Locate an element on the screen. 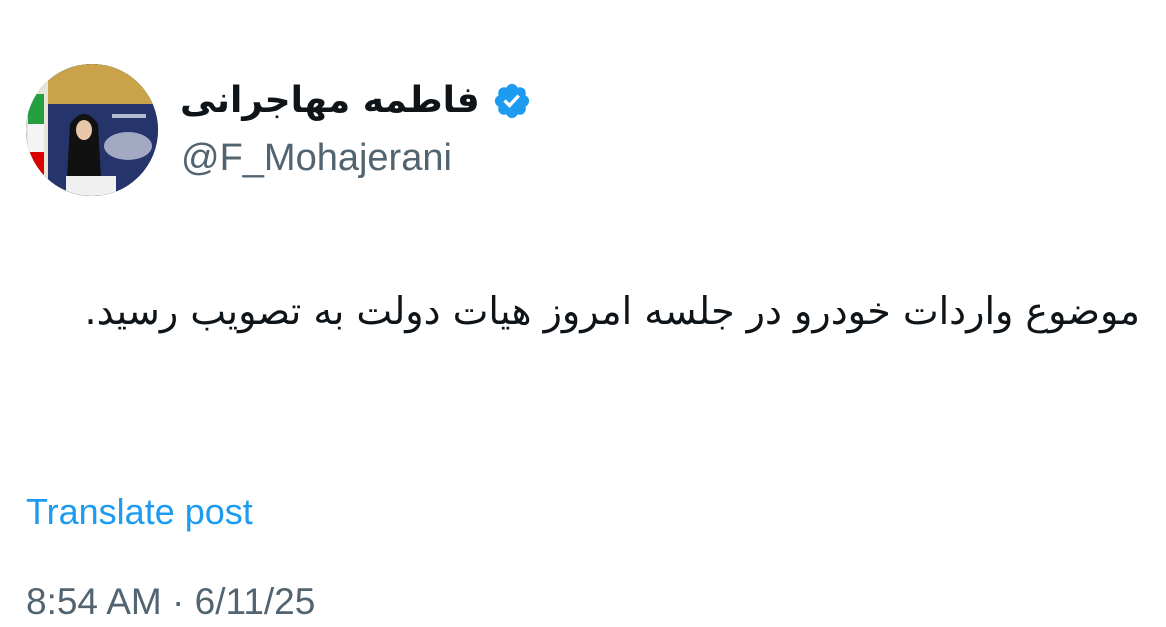 The width and height of the screenshot is (1166, 627). avatar is located at coordinates (92, 130).